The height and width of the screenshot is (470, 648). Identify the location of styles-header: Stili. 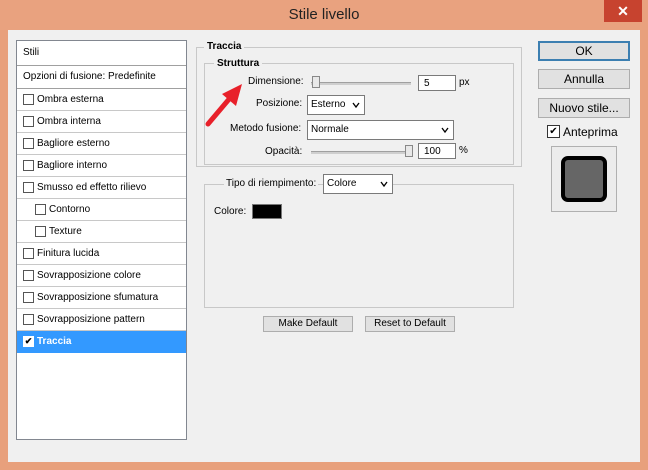
(101, 53).